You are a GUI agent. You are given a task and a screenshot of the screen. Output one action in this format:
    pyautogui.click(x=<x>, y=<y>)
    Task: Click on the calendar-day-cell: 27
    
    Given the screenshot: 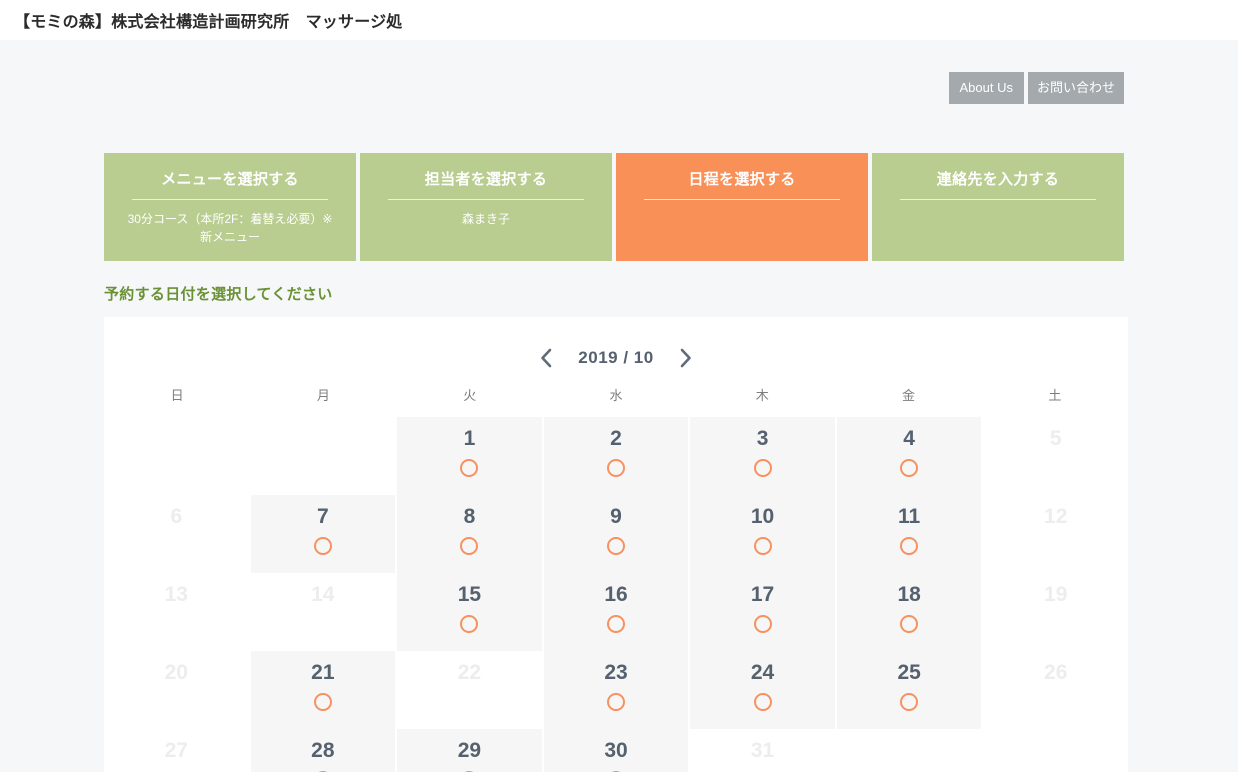 What is the action you would take?
    pyautogui.click(x=176, y=750)
    